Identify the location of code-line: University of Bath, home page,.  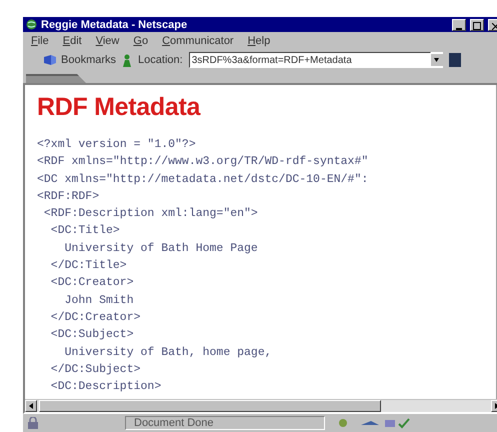
(168, 352).